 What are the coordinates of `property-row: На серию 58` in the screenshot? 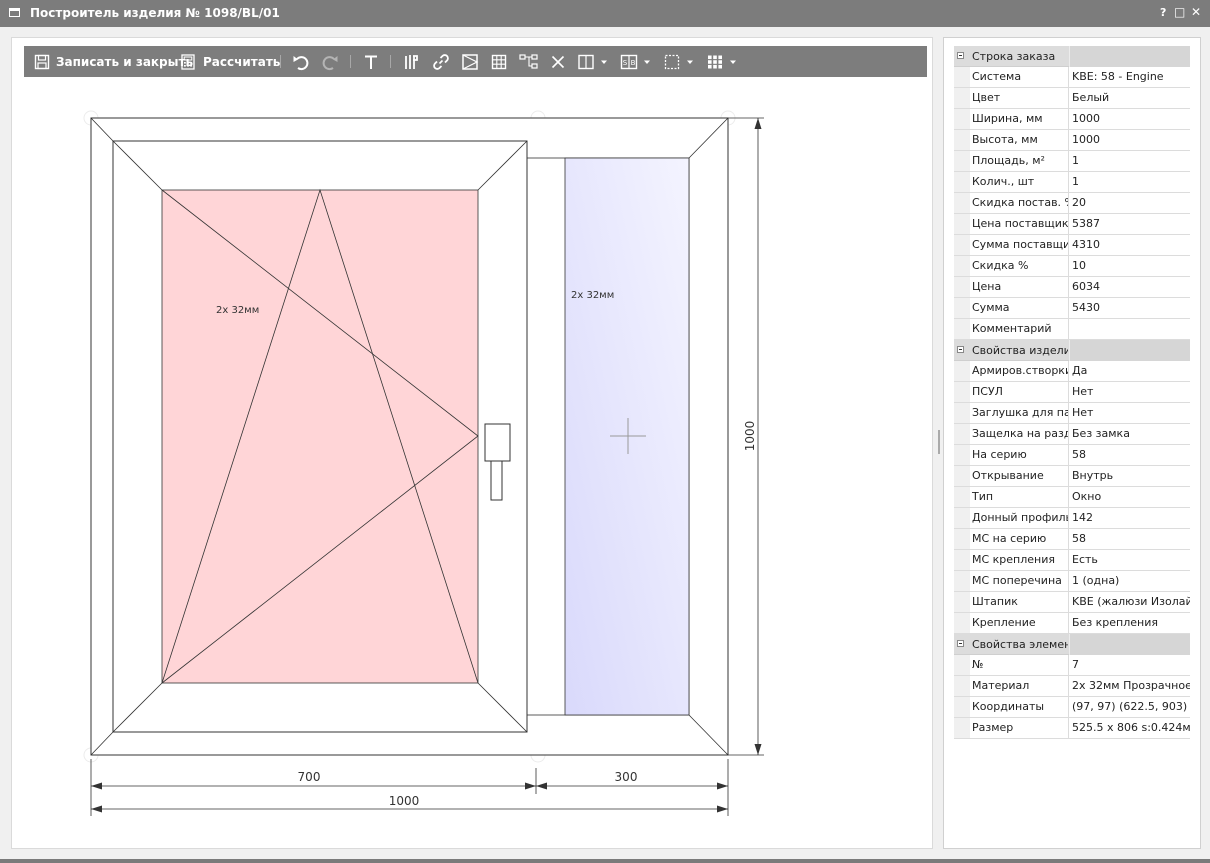 It's located at (1072, 455).